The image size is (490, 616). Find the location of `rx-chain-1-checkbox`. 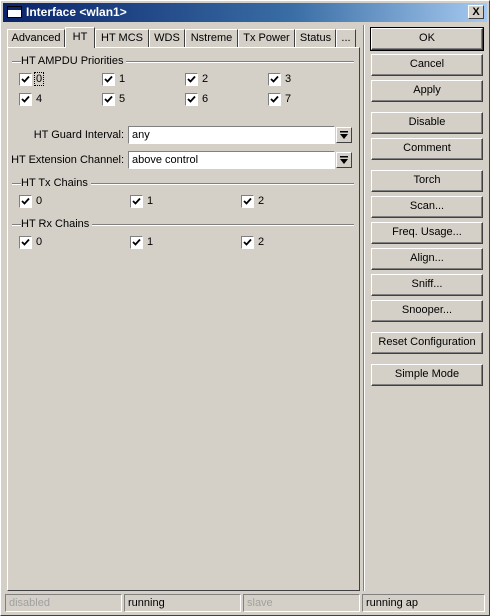

rx-chain-1-checkbox is located at coordinates (136, 242).